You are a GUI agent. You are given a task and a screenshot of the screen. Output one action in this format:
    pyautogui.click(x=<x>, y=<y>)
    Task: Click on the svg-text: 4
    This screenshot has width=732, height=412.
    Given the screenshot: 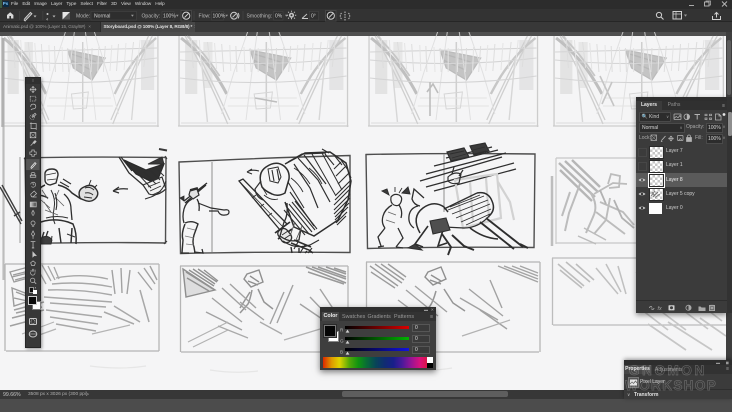 What is the action you would take?
    pyautogui.click(x=47, y=18)
    